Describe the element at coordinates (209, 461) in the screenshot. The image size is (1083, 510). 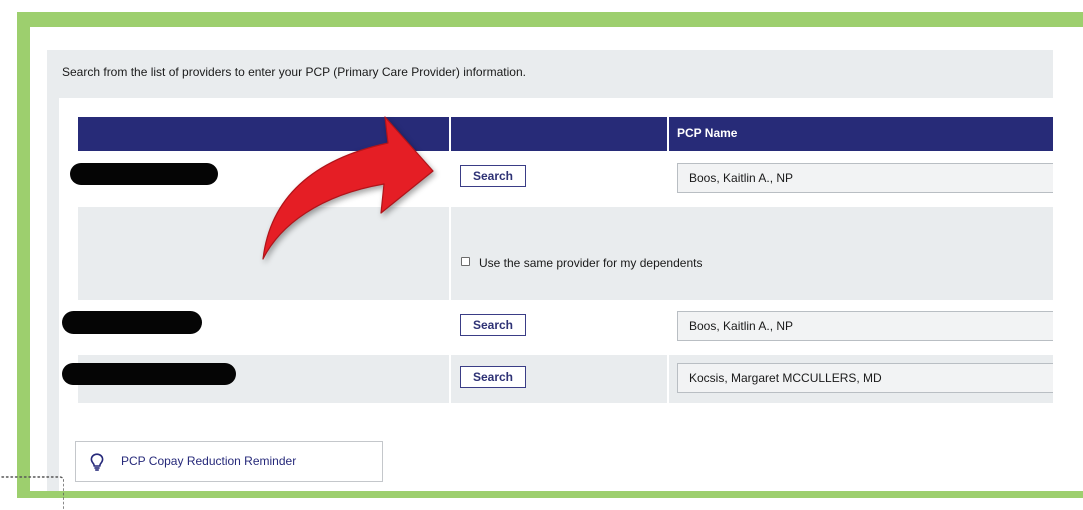
I see `copay-reminder-label: PCP Copay Reduction Reminder` at that location.